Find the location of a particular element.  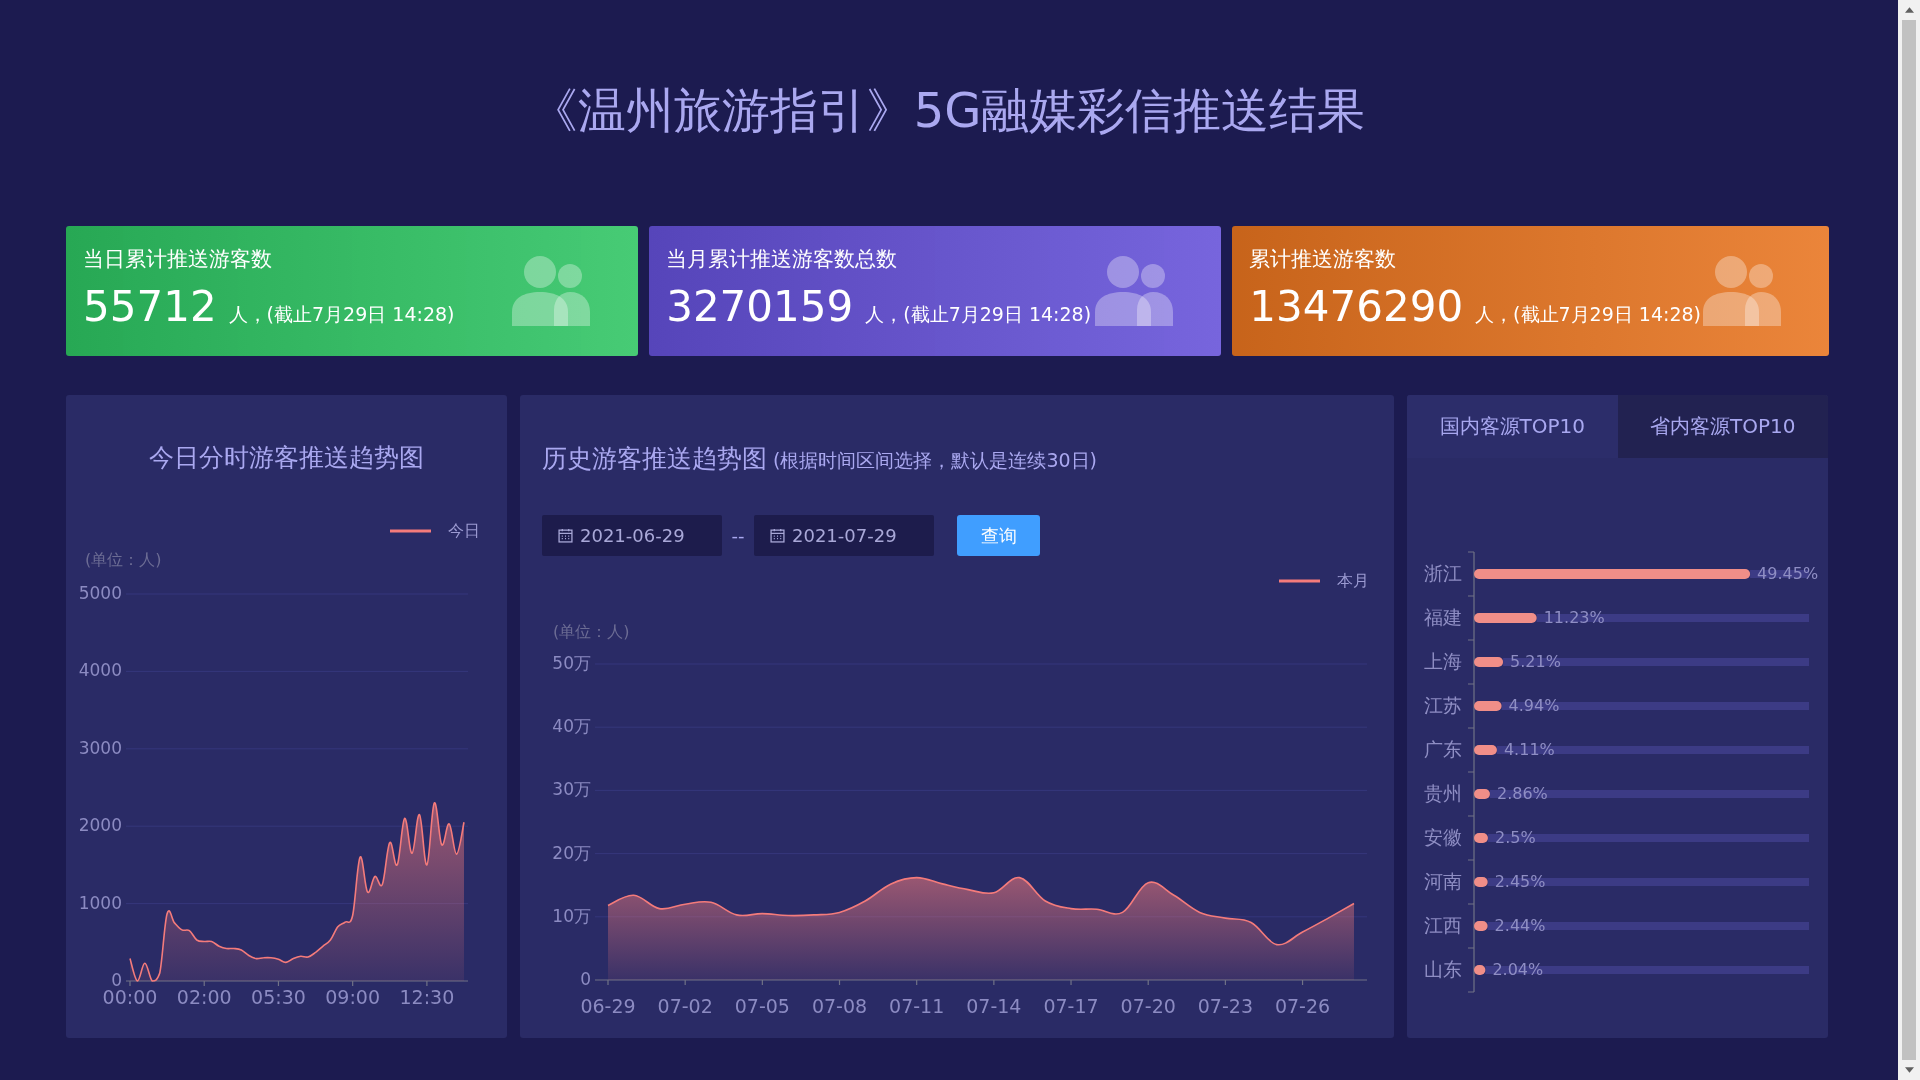

axis-label: 浙江 is located at coordinates (1443, 572).